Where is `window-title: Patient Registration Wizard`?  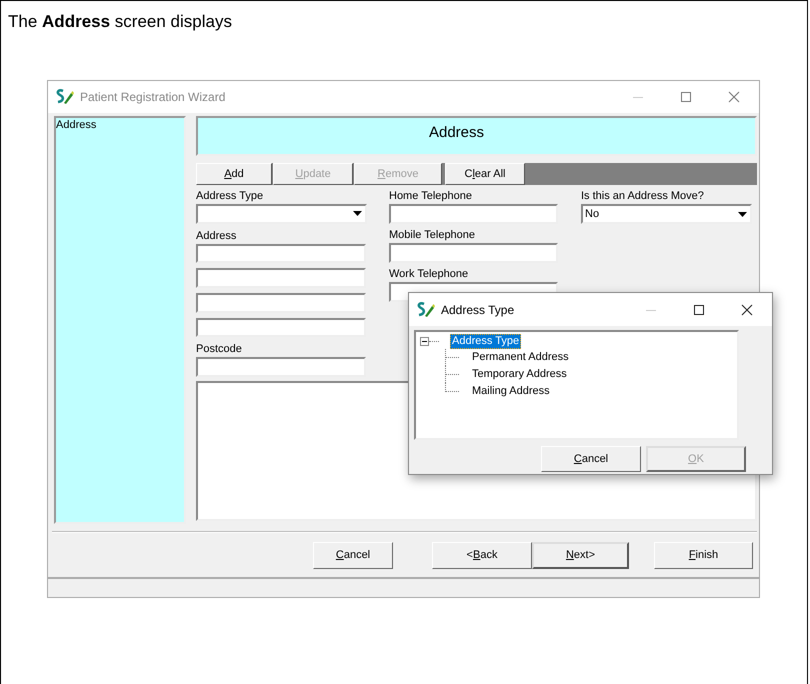 window-title: Patient Registration Wizard is located at coordinates (153, 97).